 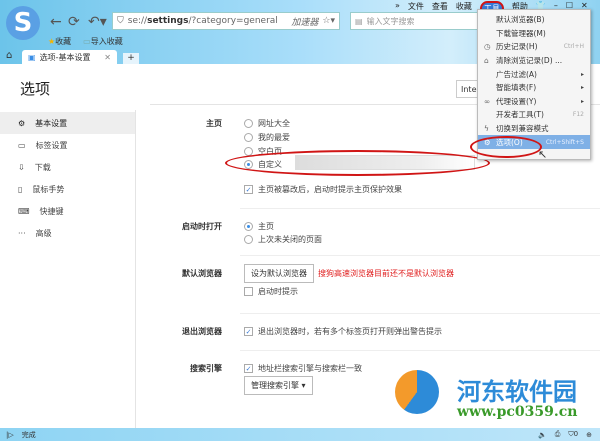 What do you see at coordinates (20, 189) in the screenshot?
I see `mouse-icon: ▯` at bounding box center [20, 189].